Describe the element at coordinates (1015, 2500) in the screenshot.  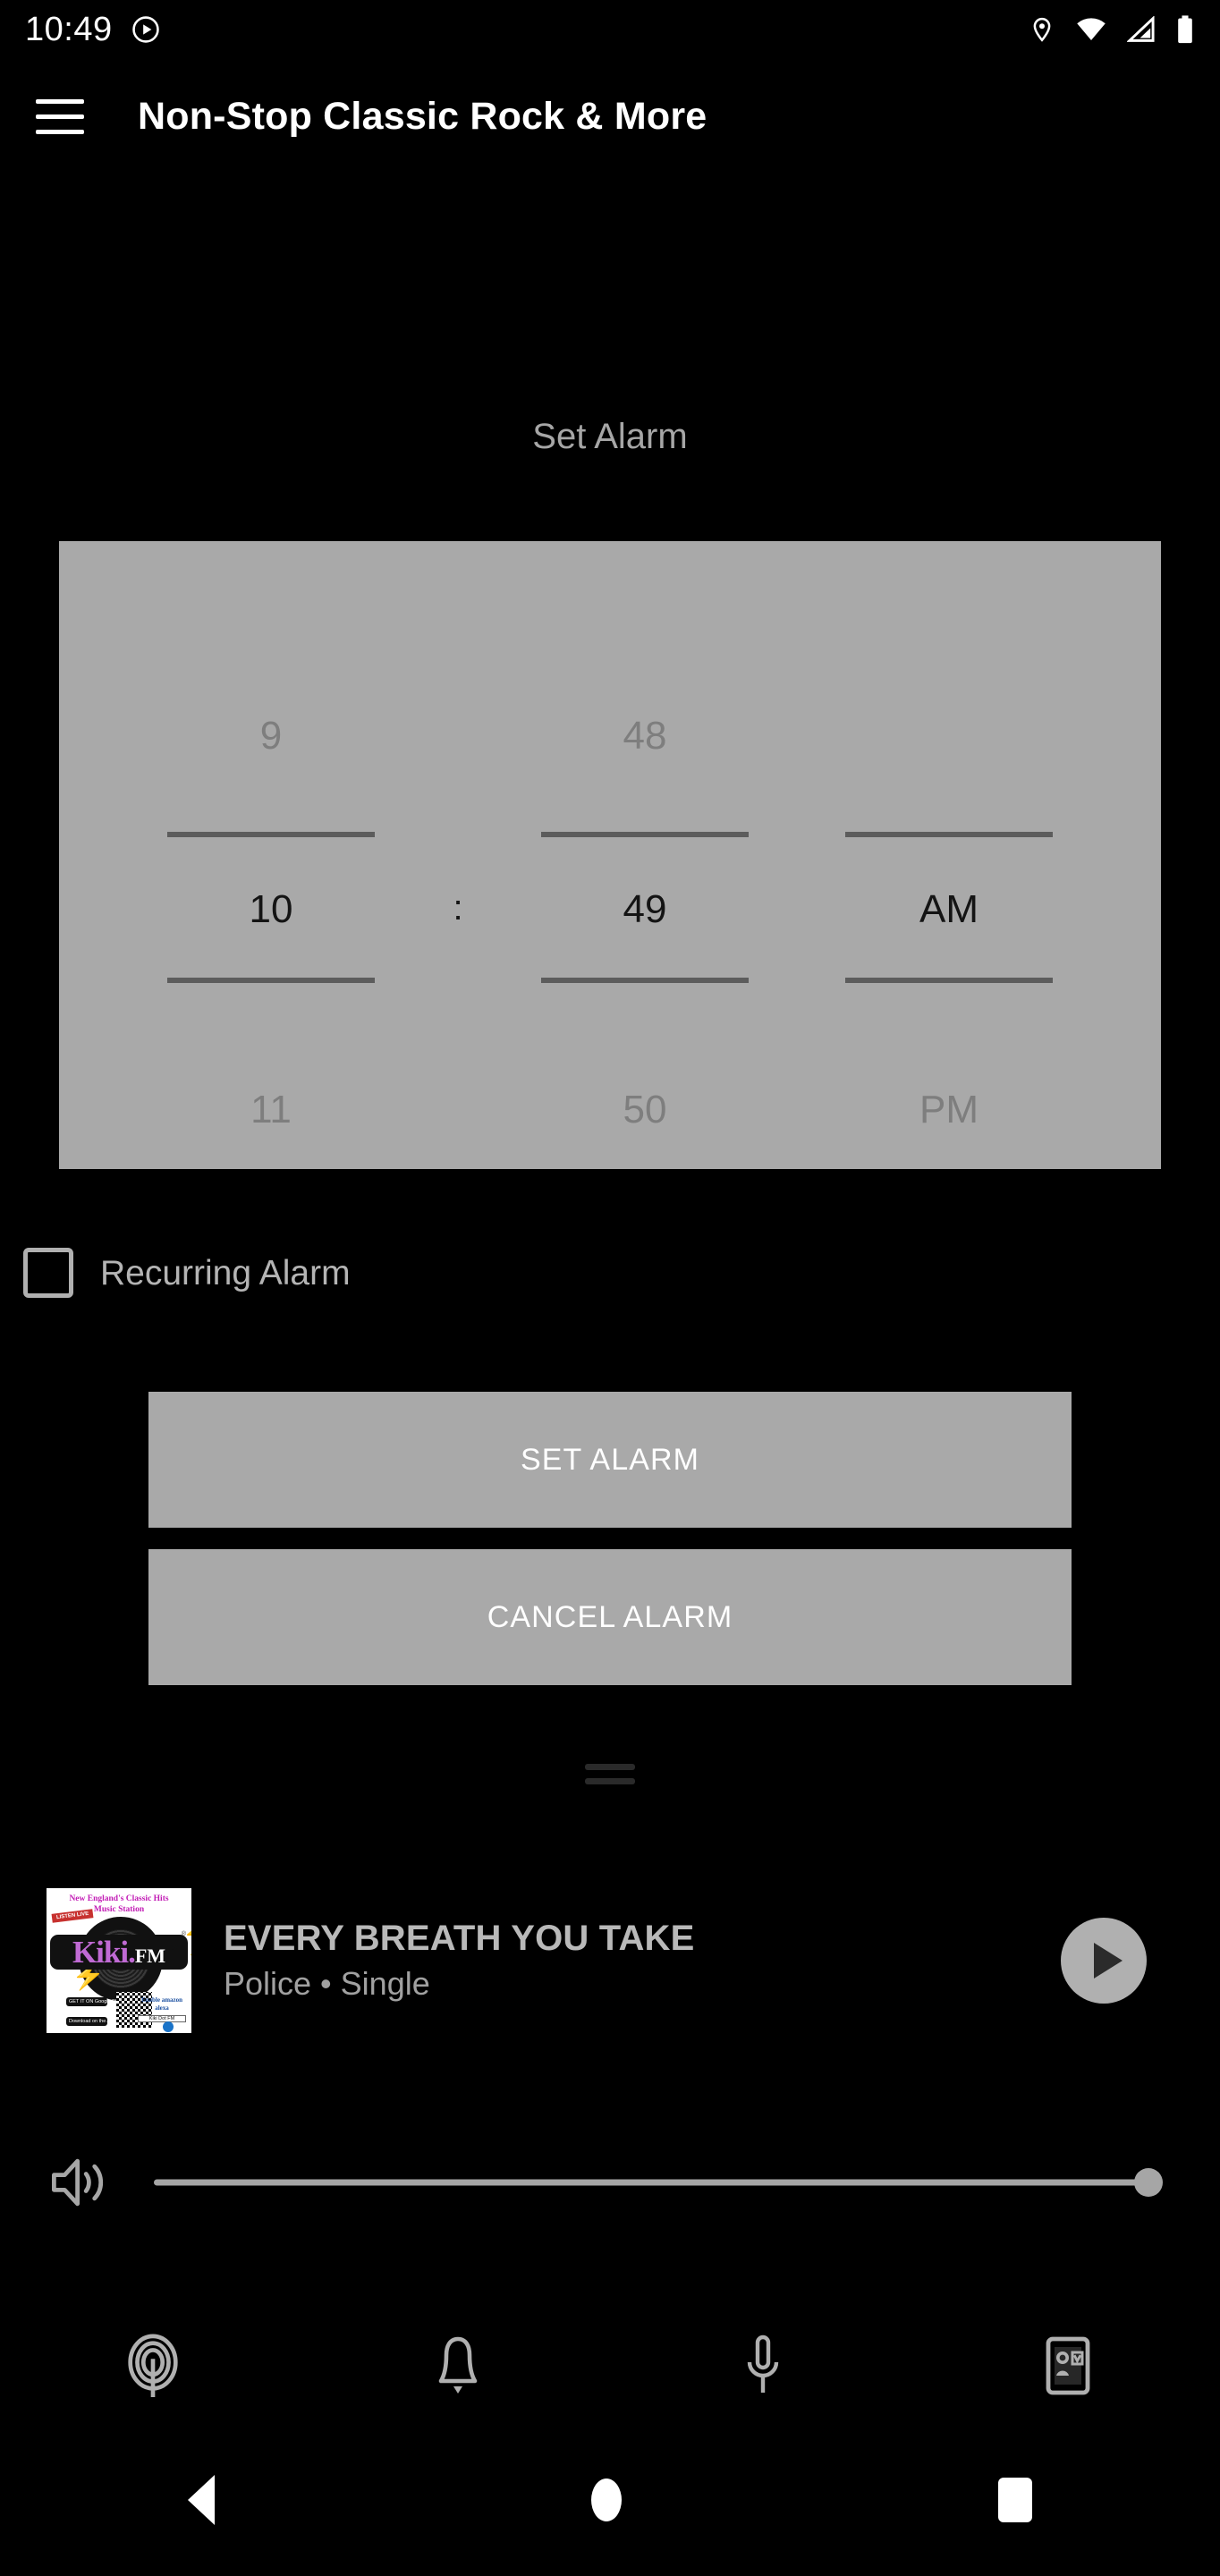
I see `recents-square-icon` at that location.